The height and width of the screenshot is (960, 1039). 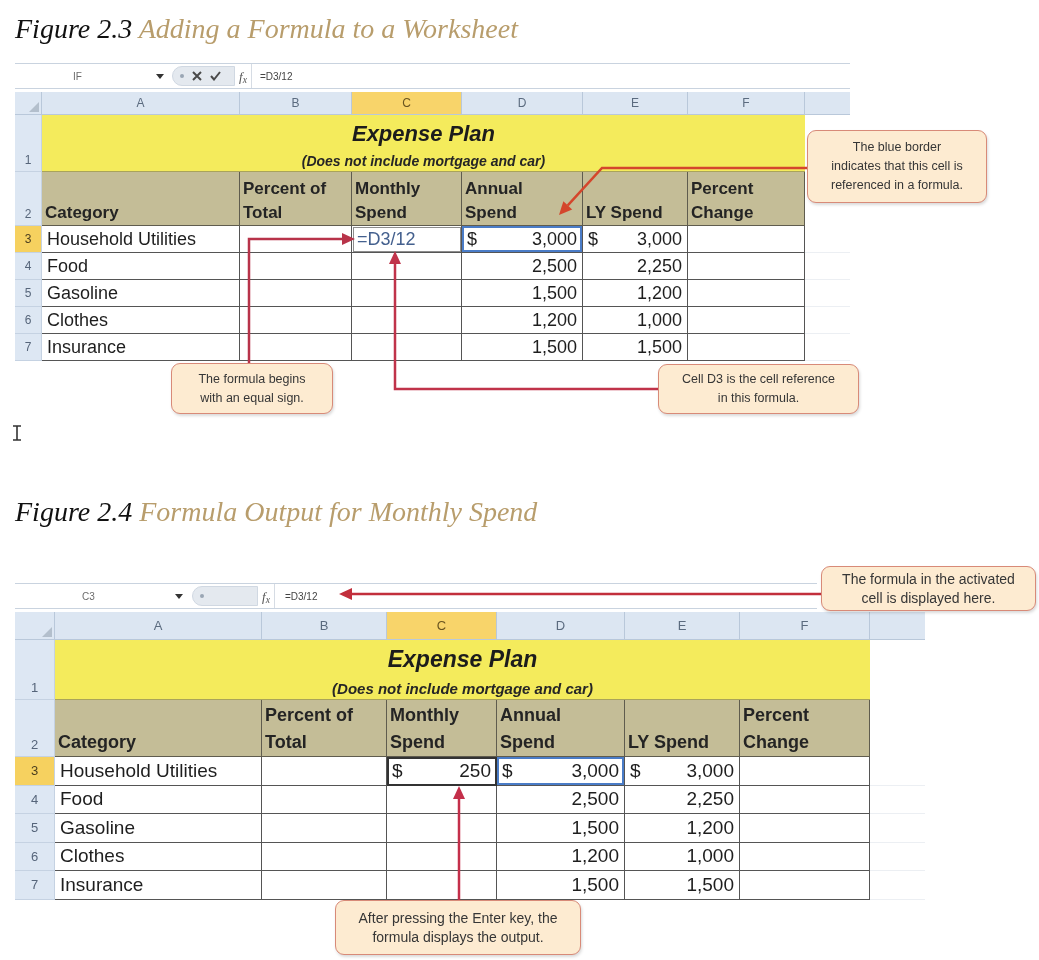 What do you see at coordinates (252, 388) in the screenshot?
I see `callout: The formula begins with an equal sign.` at bounding box center [252, 388].